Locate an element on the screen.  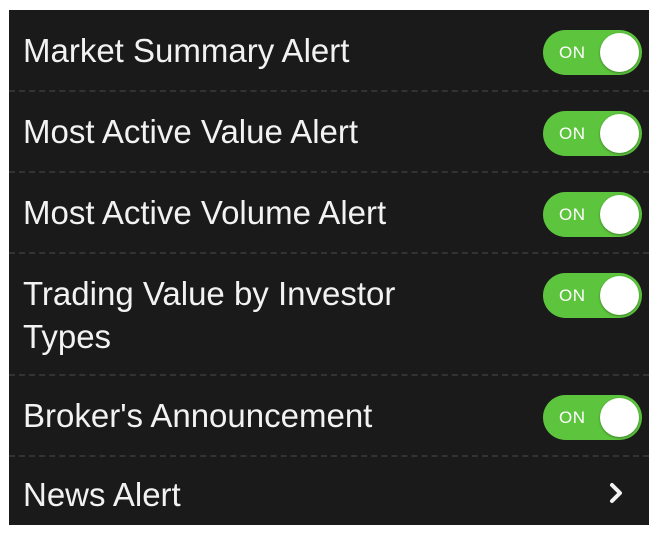
market-summary-alert-toggle: ON is located at coordinates (592, 52).